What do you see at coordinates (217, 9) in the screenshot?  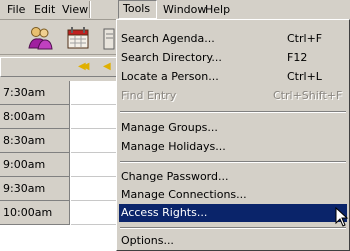 I see `menu-help: Help` at bounding box center [217, 9].